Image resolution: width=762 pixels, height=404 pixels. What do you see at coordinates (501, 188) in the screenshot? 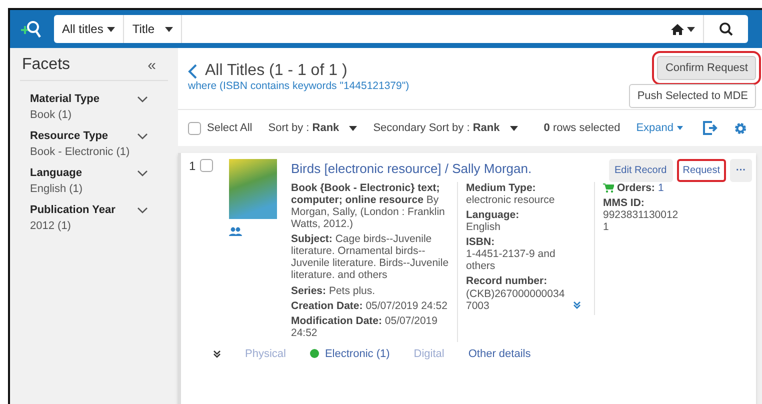
I see `field-label: Medium Type:` at bounding box center [501, 188].